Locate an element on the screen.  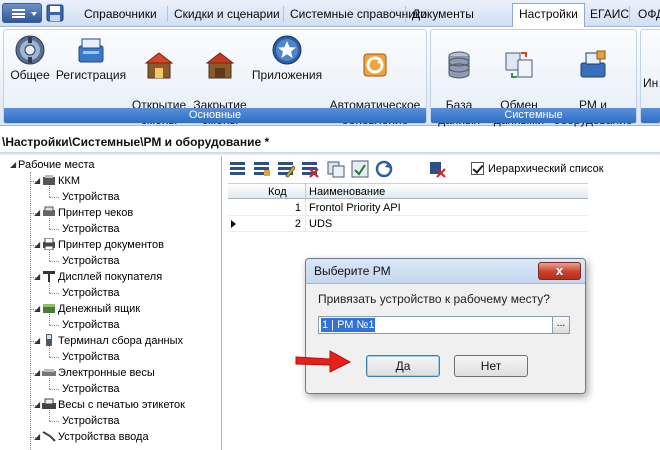
grid-refresh-icon is located at coordinates (360, 169).